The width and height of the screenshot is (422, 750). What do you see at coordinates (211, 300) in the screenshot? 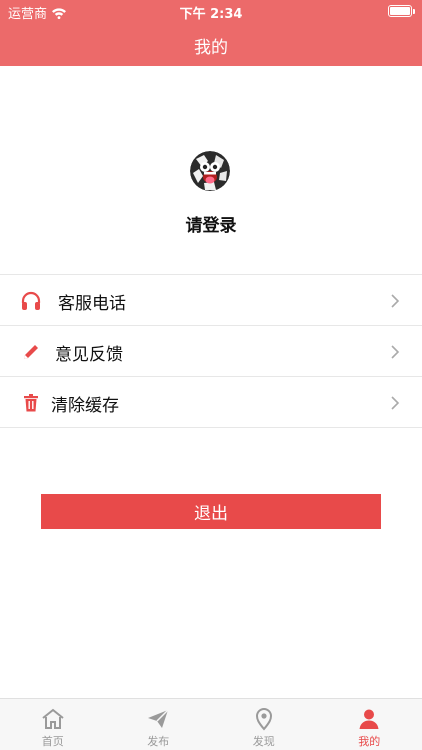
I see `menu-item-customer-service: 客服电话` at bounding box center [211, 300].